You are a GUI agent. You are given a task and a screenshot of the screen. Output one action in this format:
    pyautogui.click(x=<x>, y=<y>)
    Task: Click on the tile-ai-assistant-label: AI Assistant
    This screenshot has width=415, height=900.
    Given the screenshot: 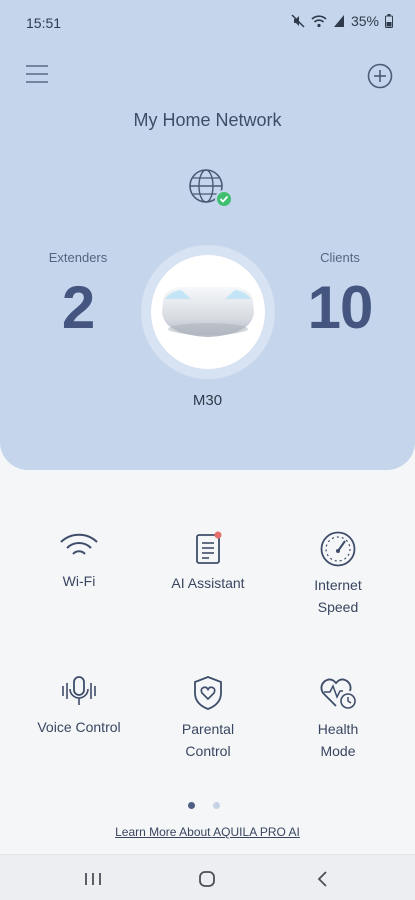 What is the action you would take?
    pyautogui.click(x=208, y=583)
    